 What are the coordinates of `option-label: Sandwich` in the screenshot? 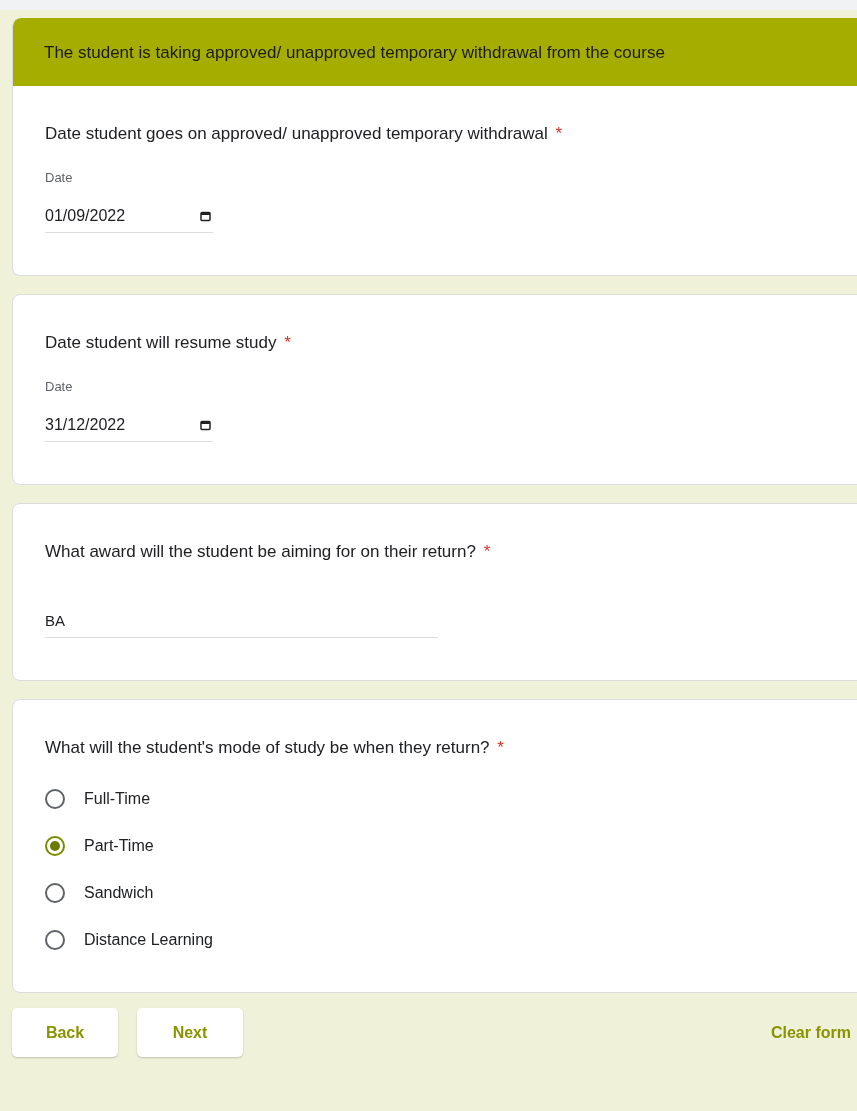 It's located at (119, 893).